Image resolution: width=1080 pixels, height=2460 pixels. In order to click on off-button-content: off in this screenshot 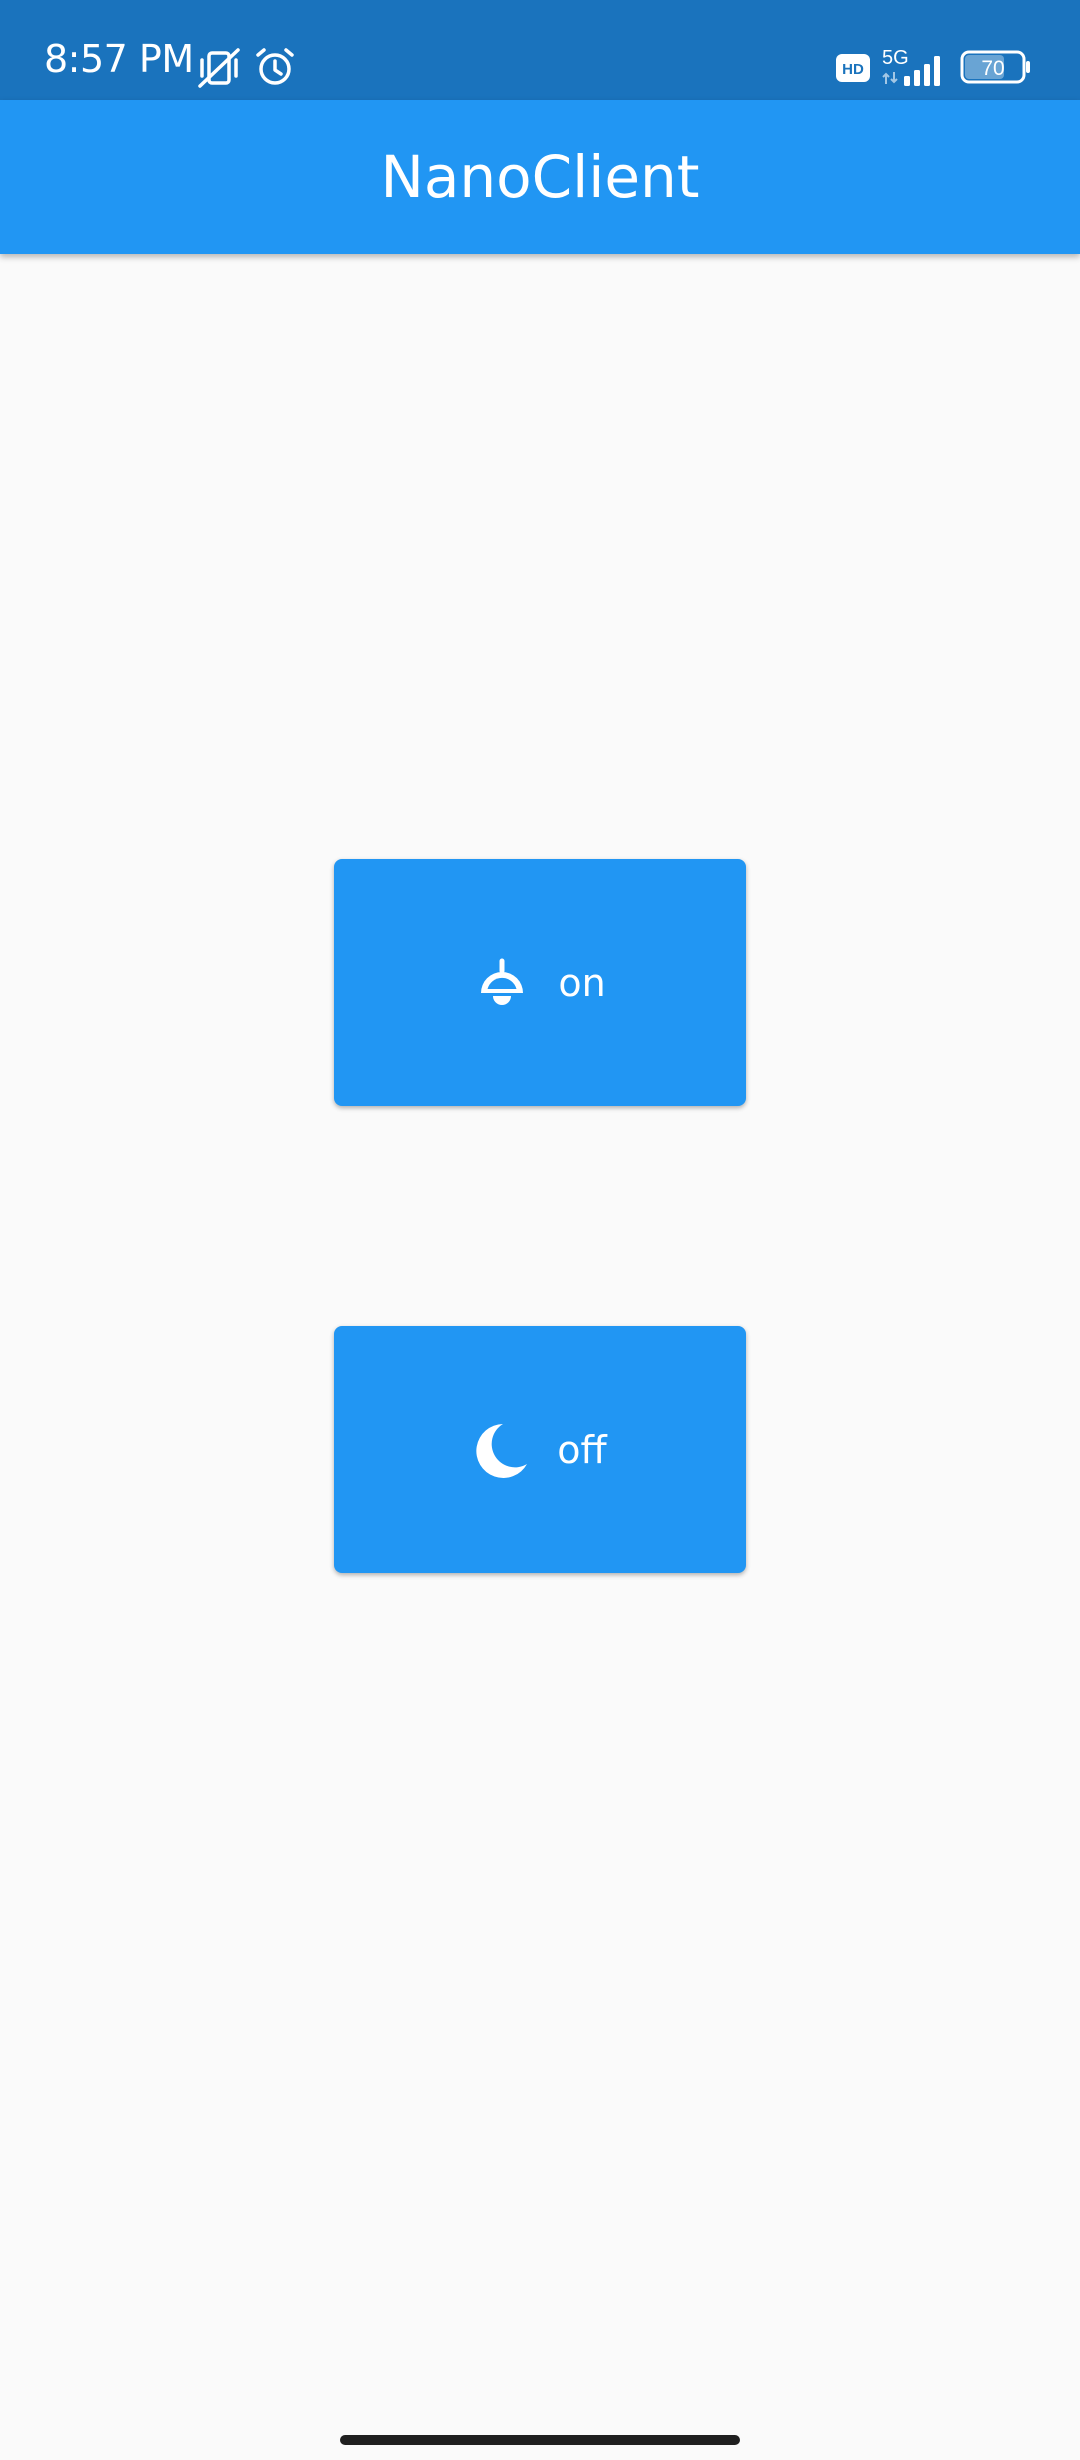, I will do `click(540, 1449)`.